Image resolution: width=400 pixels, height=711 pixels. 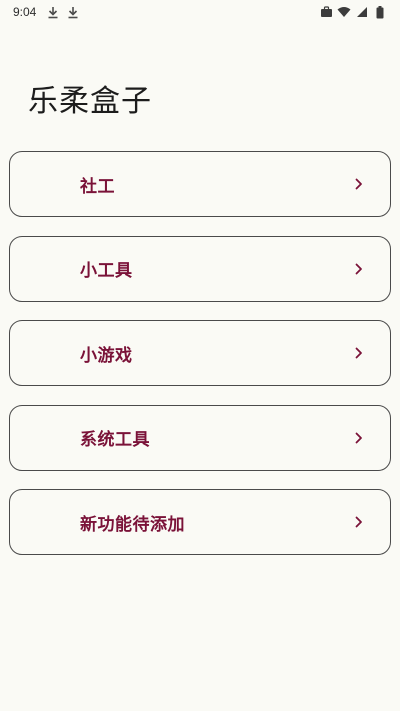 What do you see at coordinates (362, 12) in the screenshot?
I see `signal-icon` at bounding box center [362, 12].